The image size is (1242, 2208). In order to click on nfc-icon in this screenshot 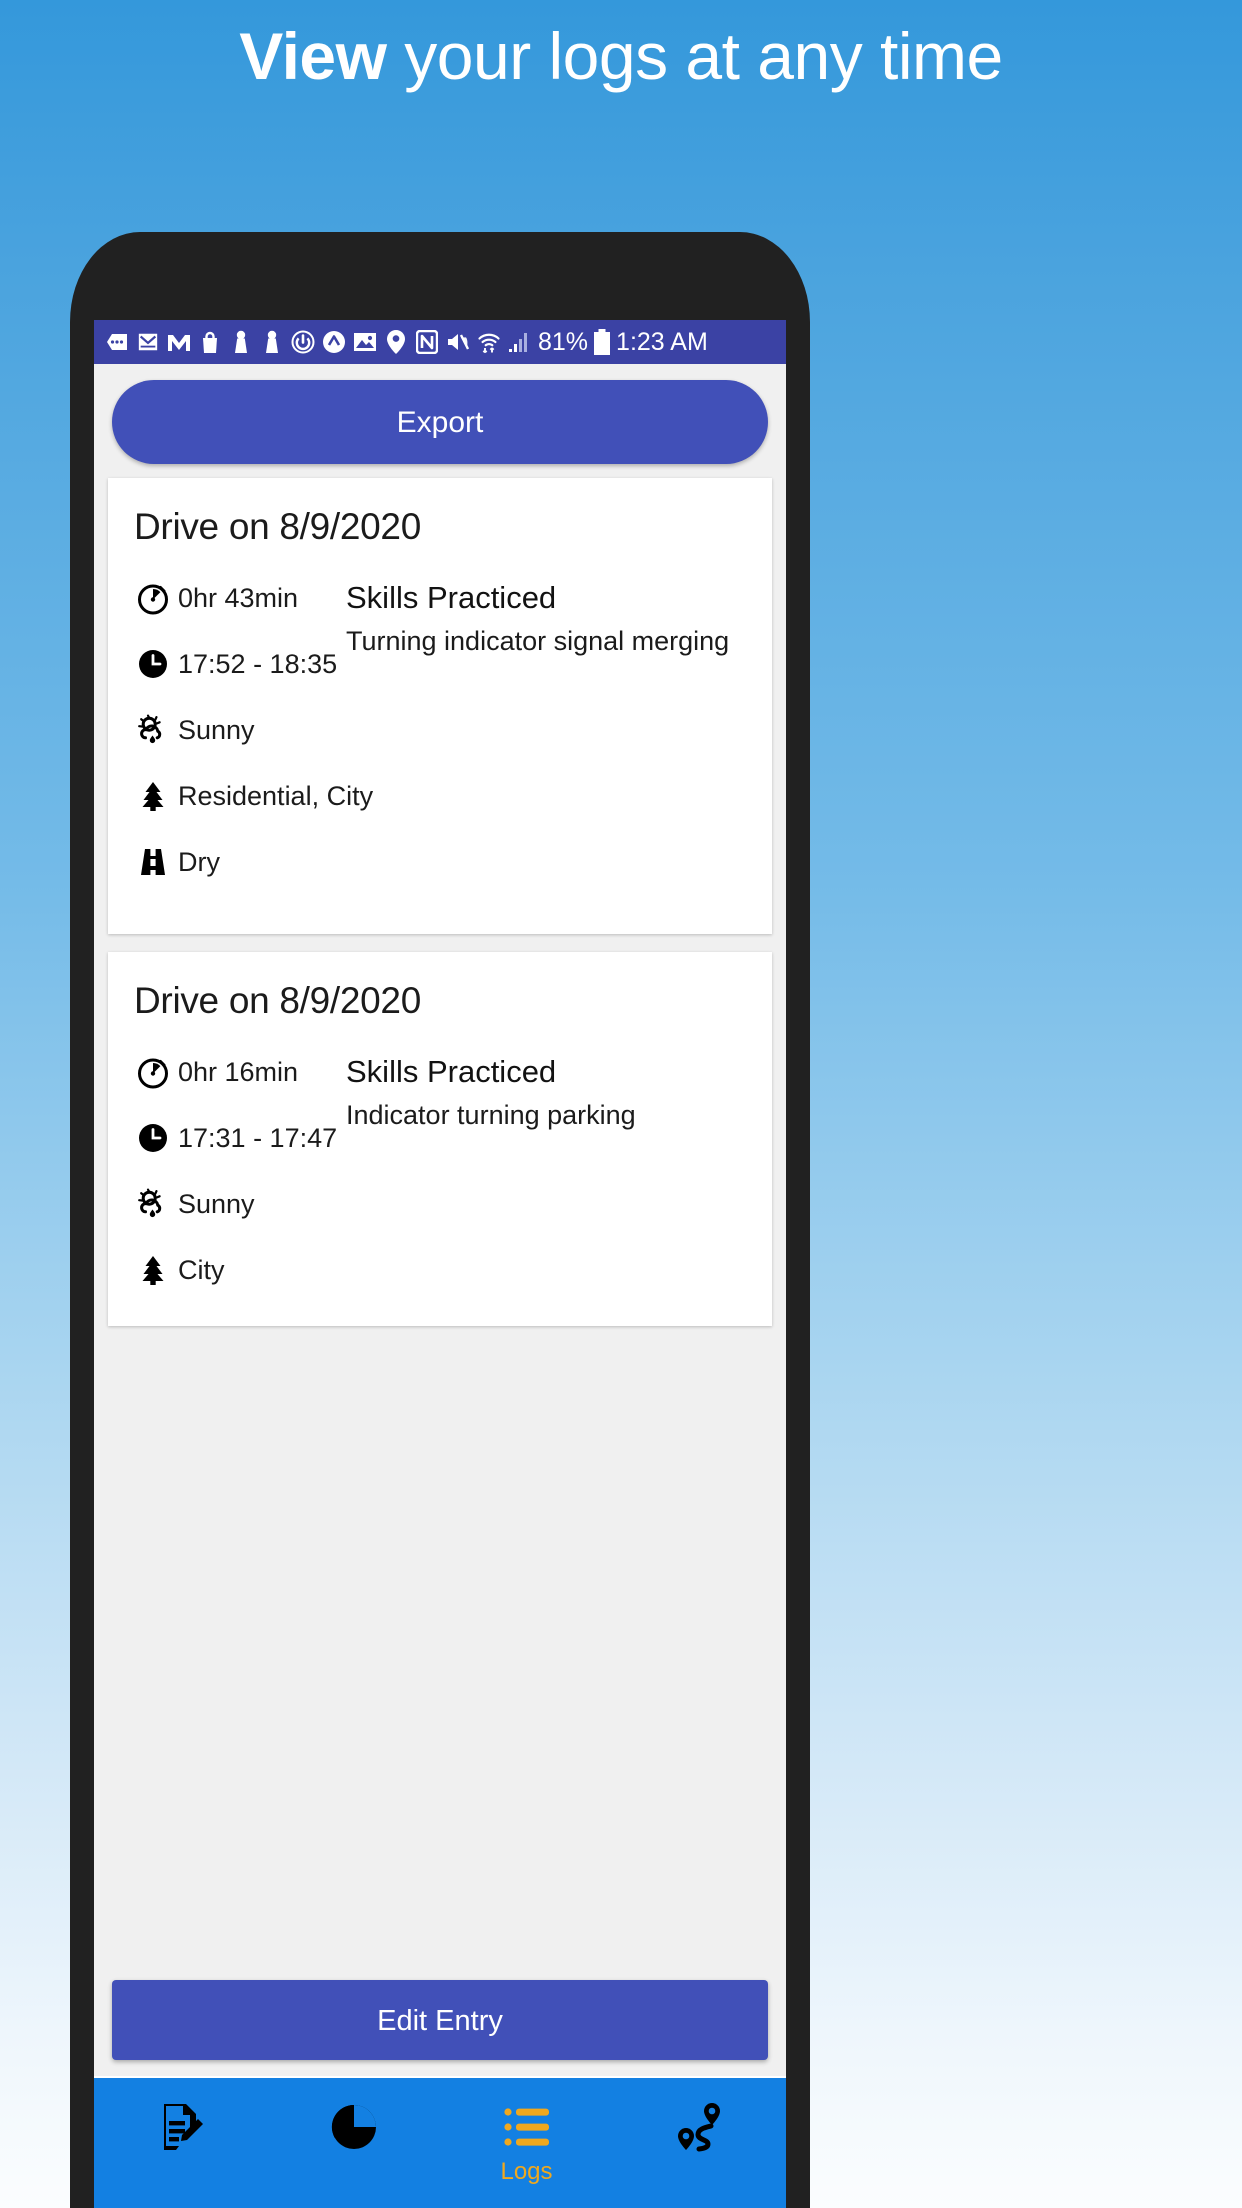, I will do `click(427, 342)`.